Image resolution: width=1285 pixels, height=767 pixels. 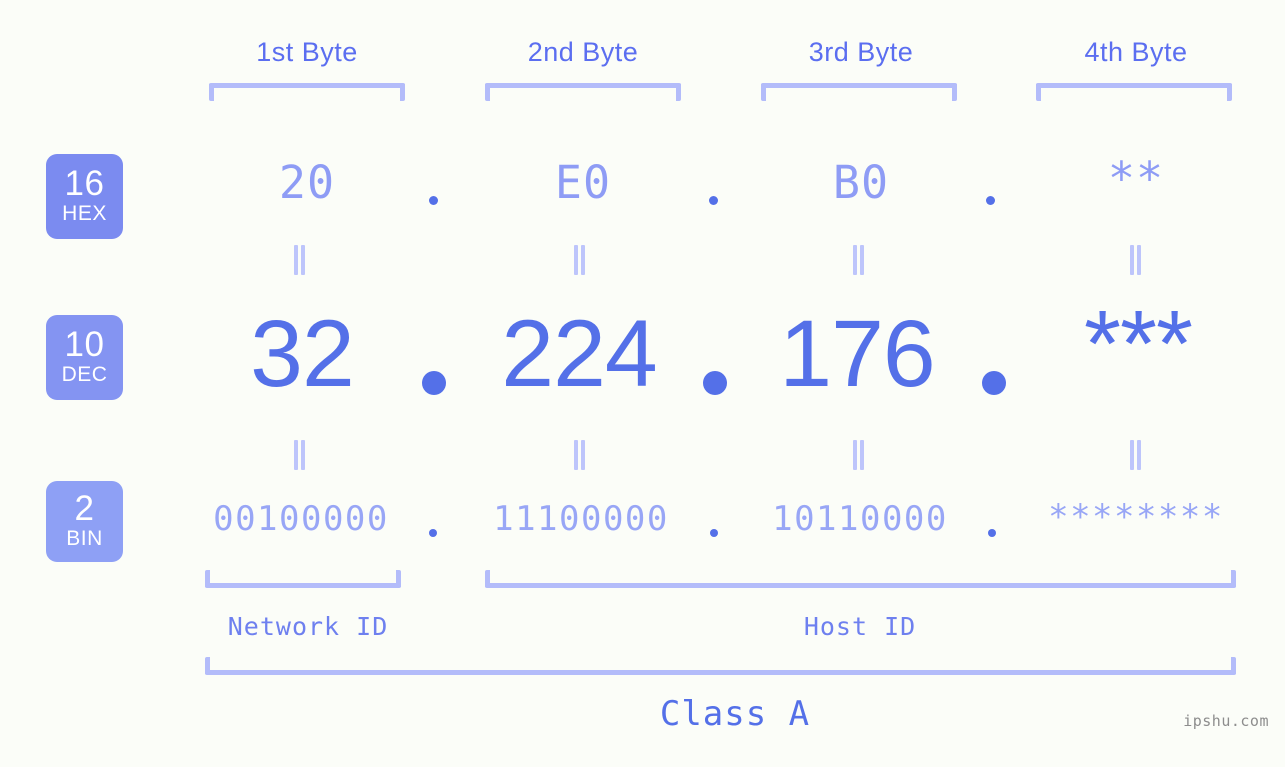 I want to click on byte-header-4: 4th Byte, so click(x=1136, y=52).